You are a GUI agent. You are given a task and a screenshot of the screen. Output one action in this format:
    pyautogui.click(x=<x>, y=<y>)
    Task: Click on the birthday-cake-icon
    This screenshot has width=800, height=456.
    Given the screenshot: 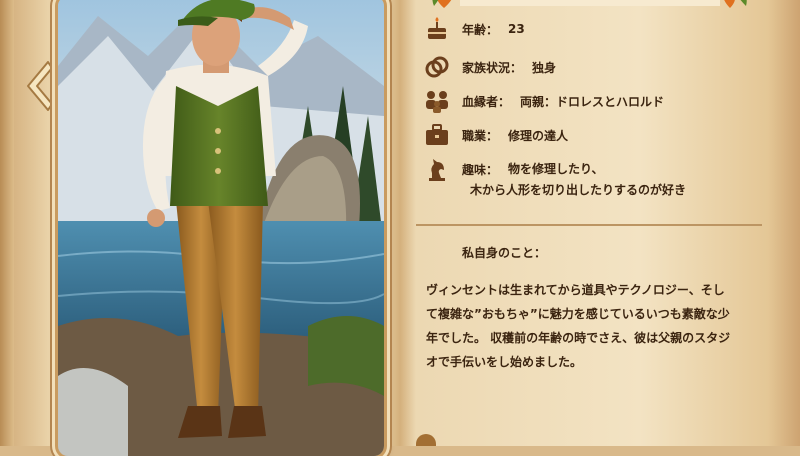 What is the action you would take?
    pyautogui.click(x=437, y=29)
    